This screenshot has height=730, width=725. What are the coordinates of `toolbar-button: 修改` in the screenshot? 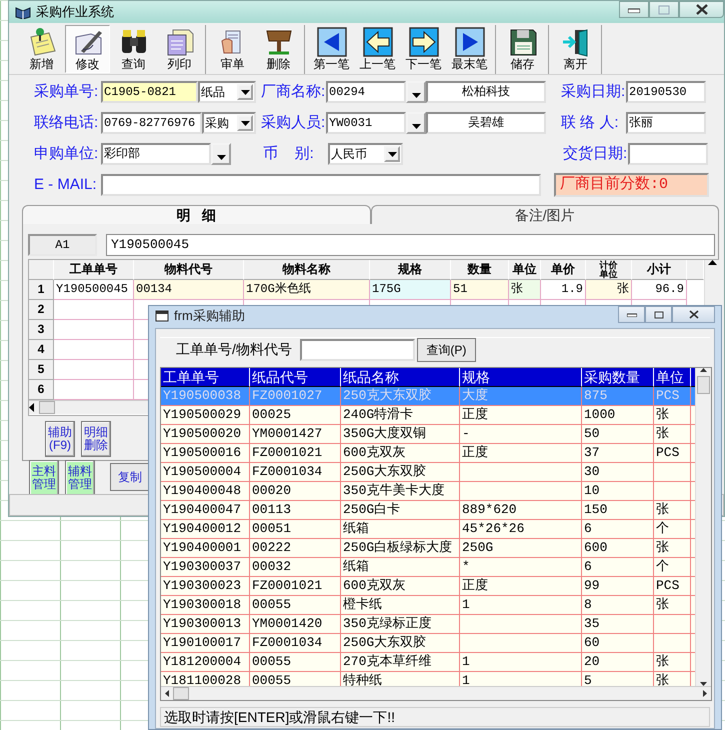 It's located at (87, 49).